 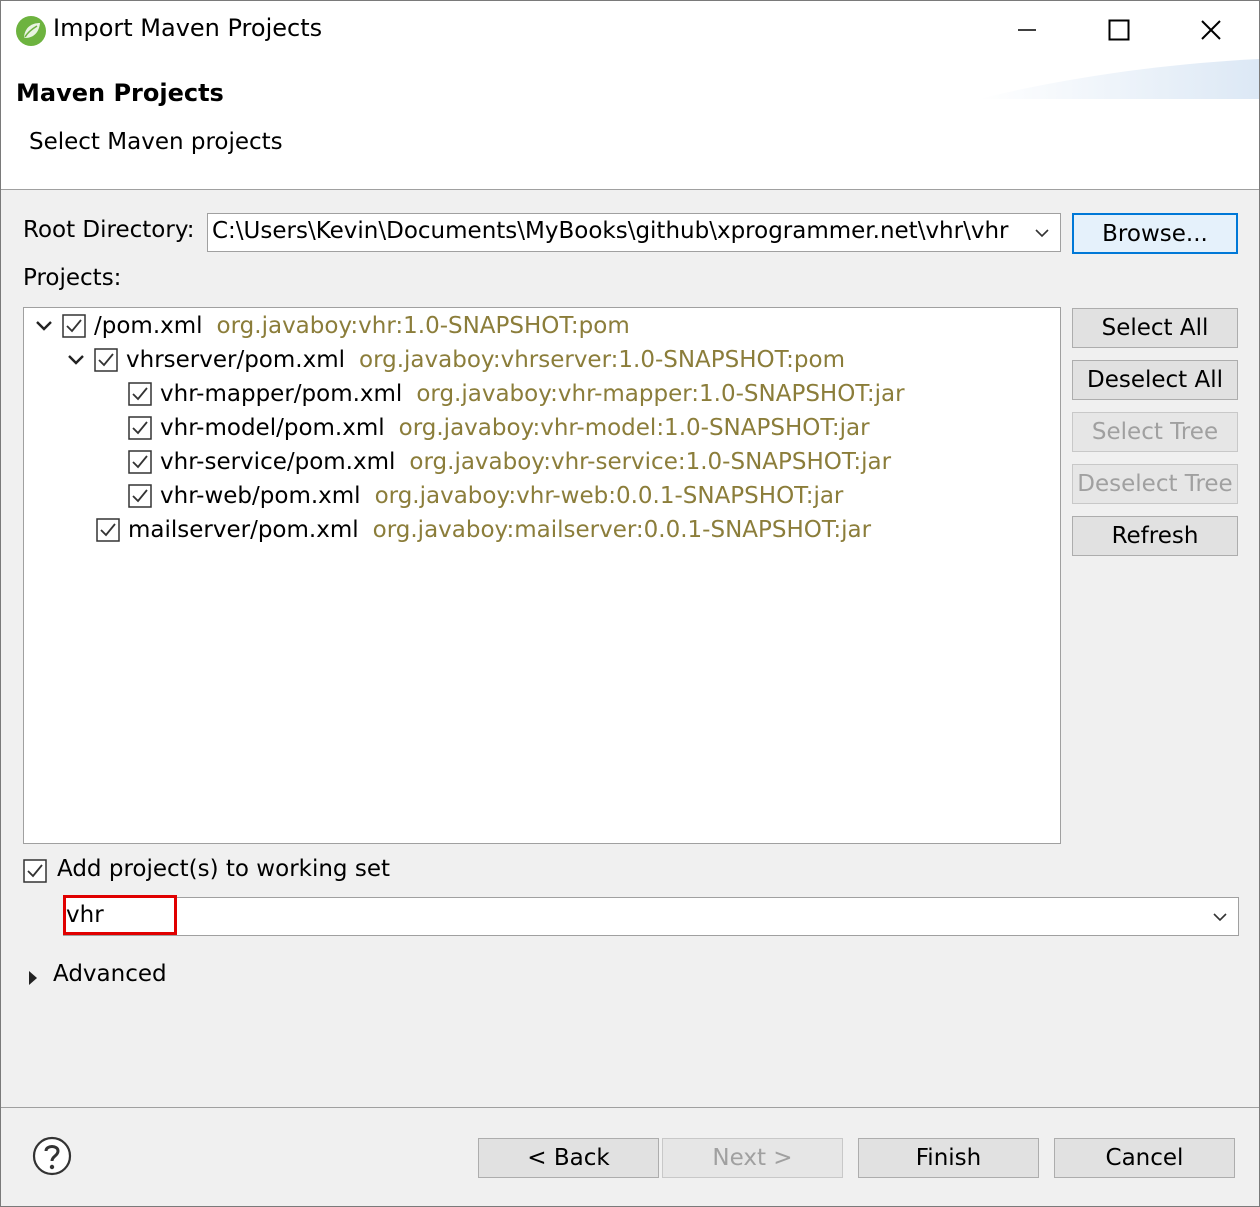 What do you see at coordinates (52, 1156) in the screenshot?
I see `help-icon` at bounding box center [52, 1156].